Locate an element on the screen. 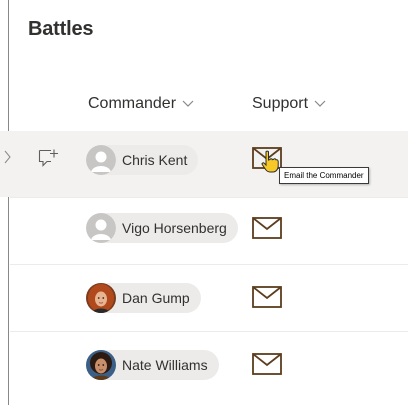  persona-chip: Chris Kent is located at coordinates (142, 160).